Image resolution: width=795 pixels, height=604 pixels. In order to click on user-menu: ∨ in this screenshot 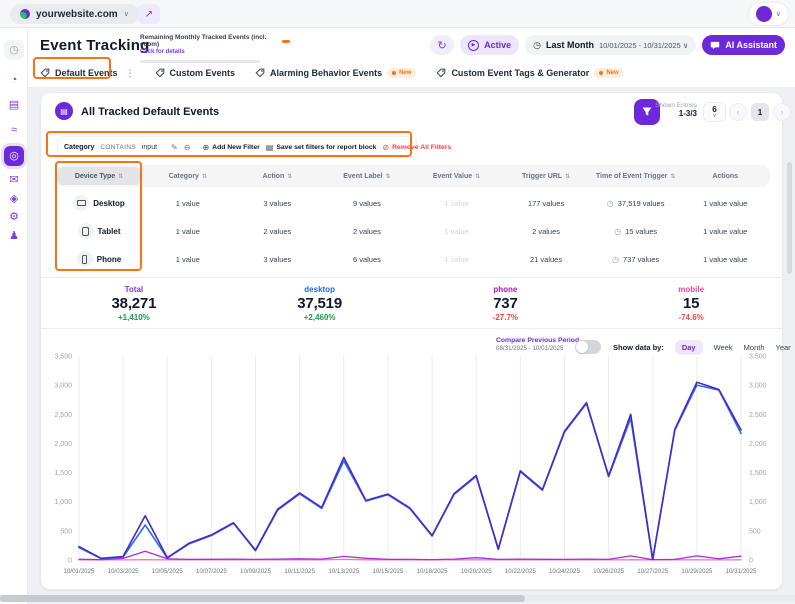, I will do `click(768, 14)`.